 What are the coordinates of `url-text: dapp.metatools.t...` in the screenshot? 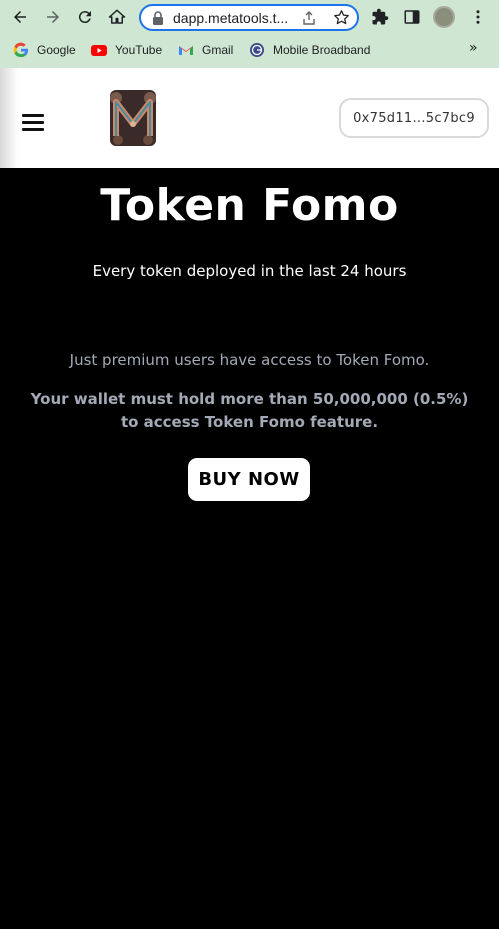 It's located at (230, 18).